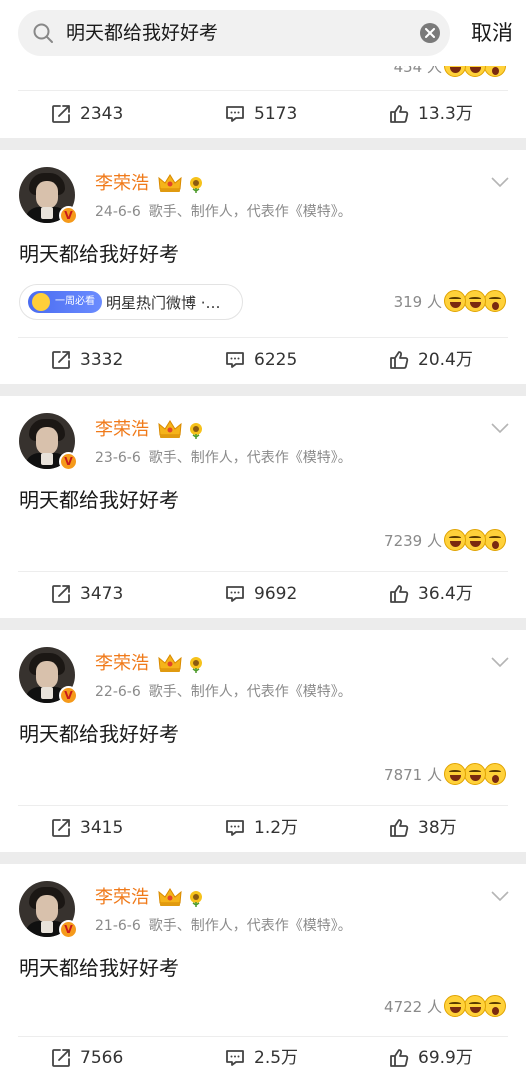  What do you see at coordinates (102, 114) in the screenshot?
I see `share-count: 2343` at bounding box center [102, 114].